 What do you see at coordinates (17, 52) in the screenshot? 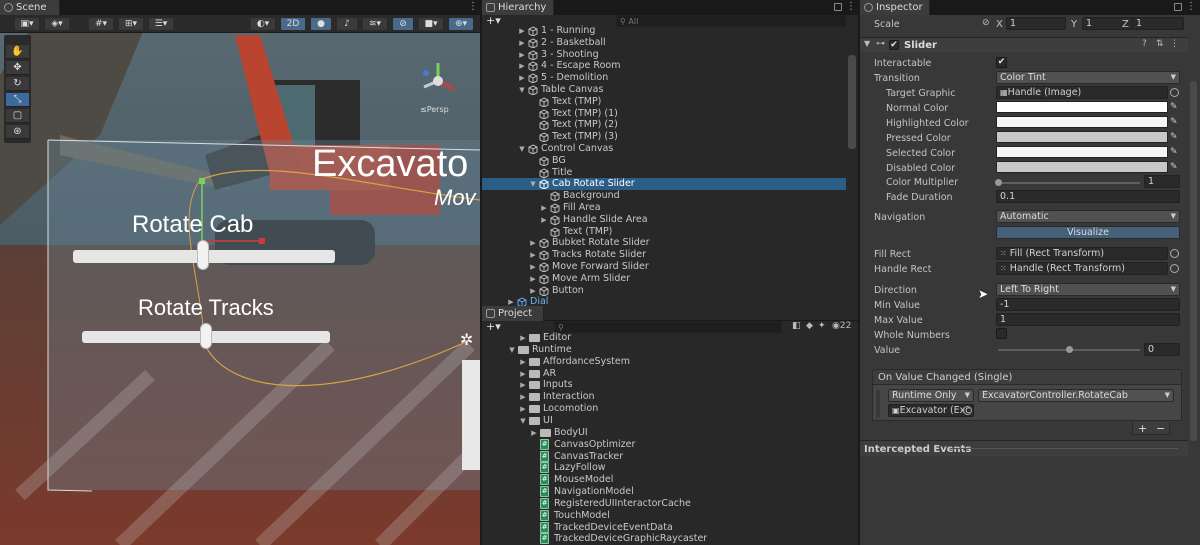
I see `hand-tool-icon: ✋` at bounding box center [17, 52].